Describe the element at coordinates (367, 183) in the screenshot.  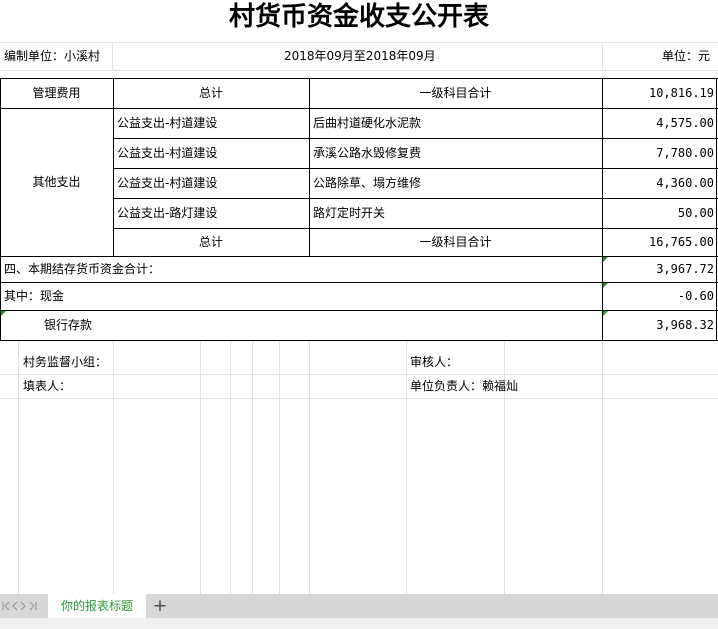
I see `expense-desc: 公路除草、塌方维修` at that location.